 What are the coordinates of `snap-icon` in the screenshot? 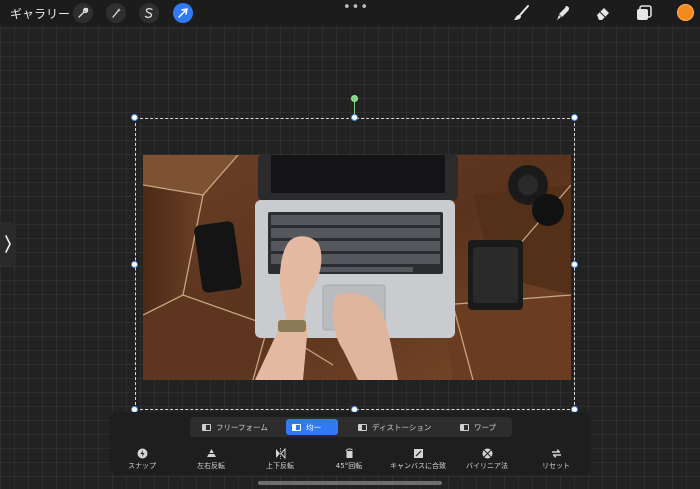 It's located at (142, 453).